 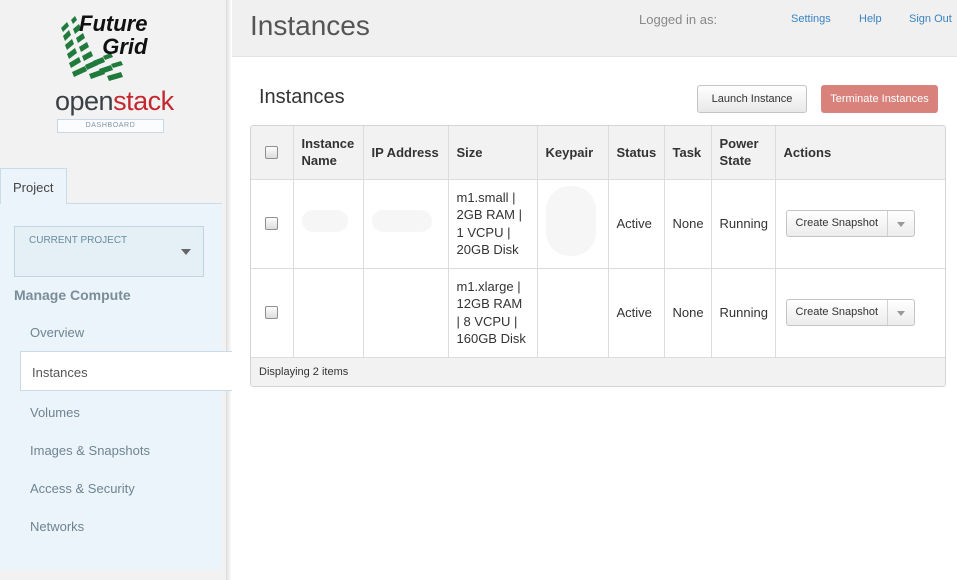 I want to click on terminate-instances-button: Terminate Instances, so click(x=879, y=99).